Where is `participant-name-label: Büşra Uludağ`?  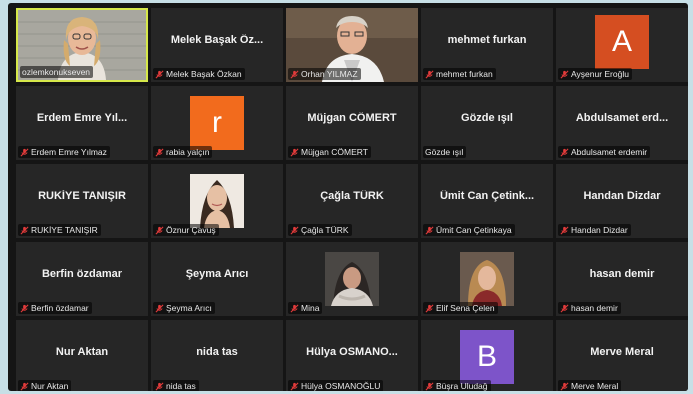
participant-name-label: Büşra Uludağ is located at coordinates (457, 385).